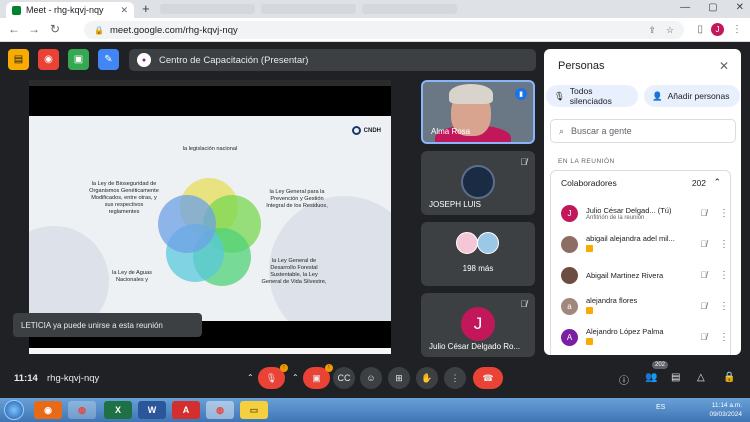 The height and width of the screenshot is (422, 750). What do you see at coordinates (371, 378) in the screenshot?
I see `reactions-button: ☺` at bounding box center [371, 378].